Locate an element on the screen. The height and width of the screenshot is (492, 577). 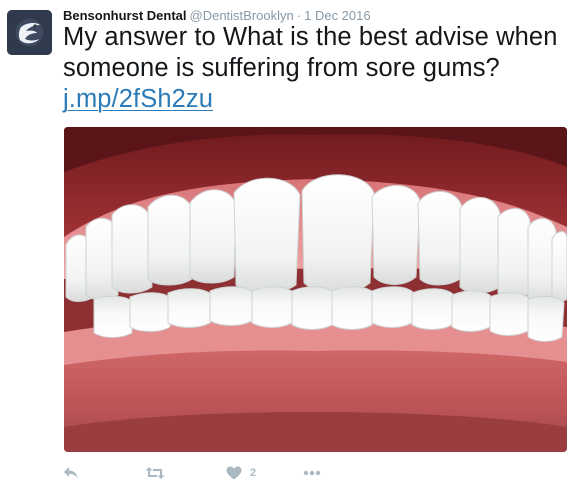
reply-button is located at coordinates (71, 473).